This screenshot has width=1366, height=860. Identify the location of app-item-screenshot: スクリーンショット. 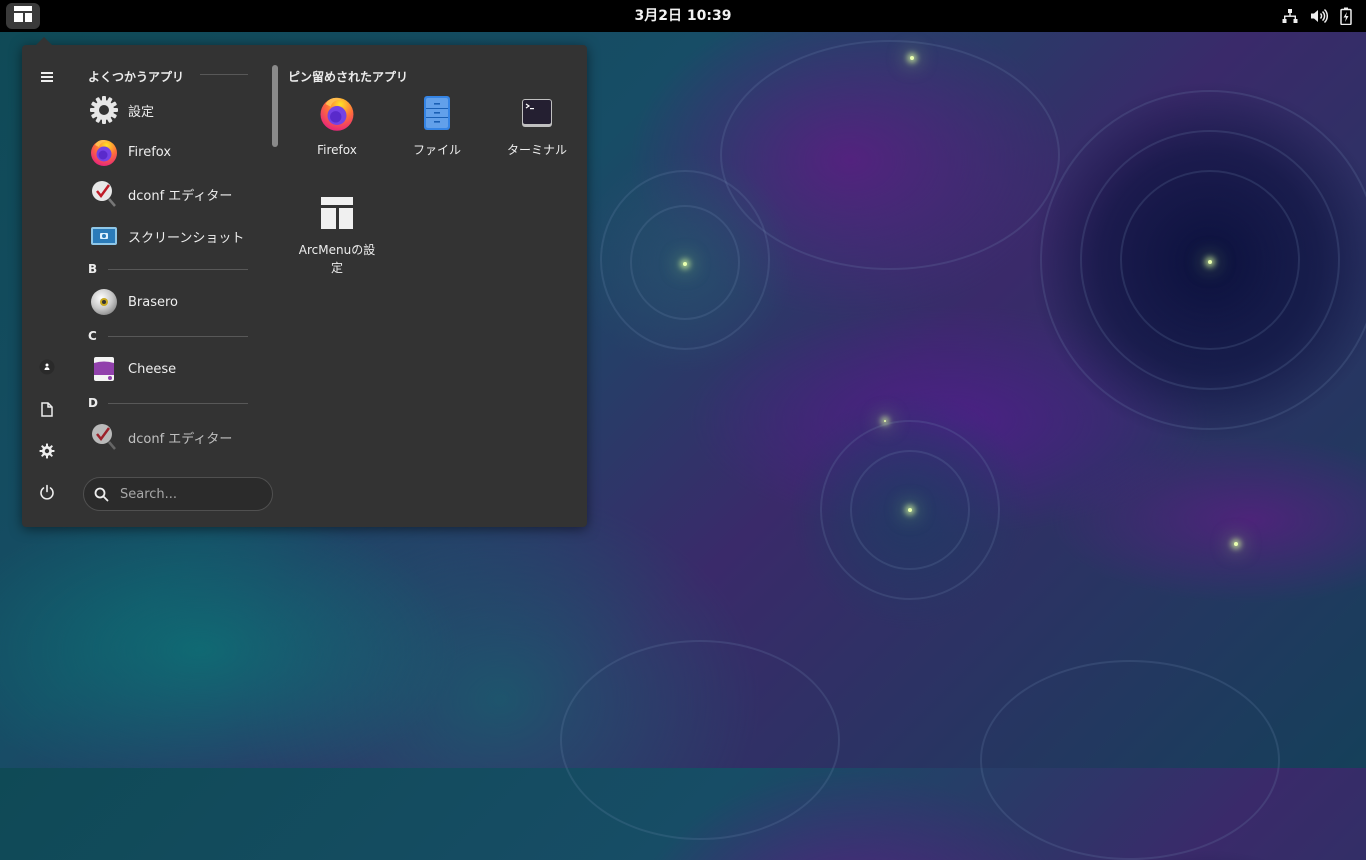
(173, 236).